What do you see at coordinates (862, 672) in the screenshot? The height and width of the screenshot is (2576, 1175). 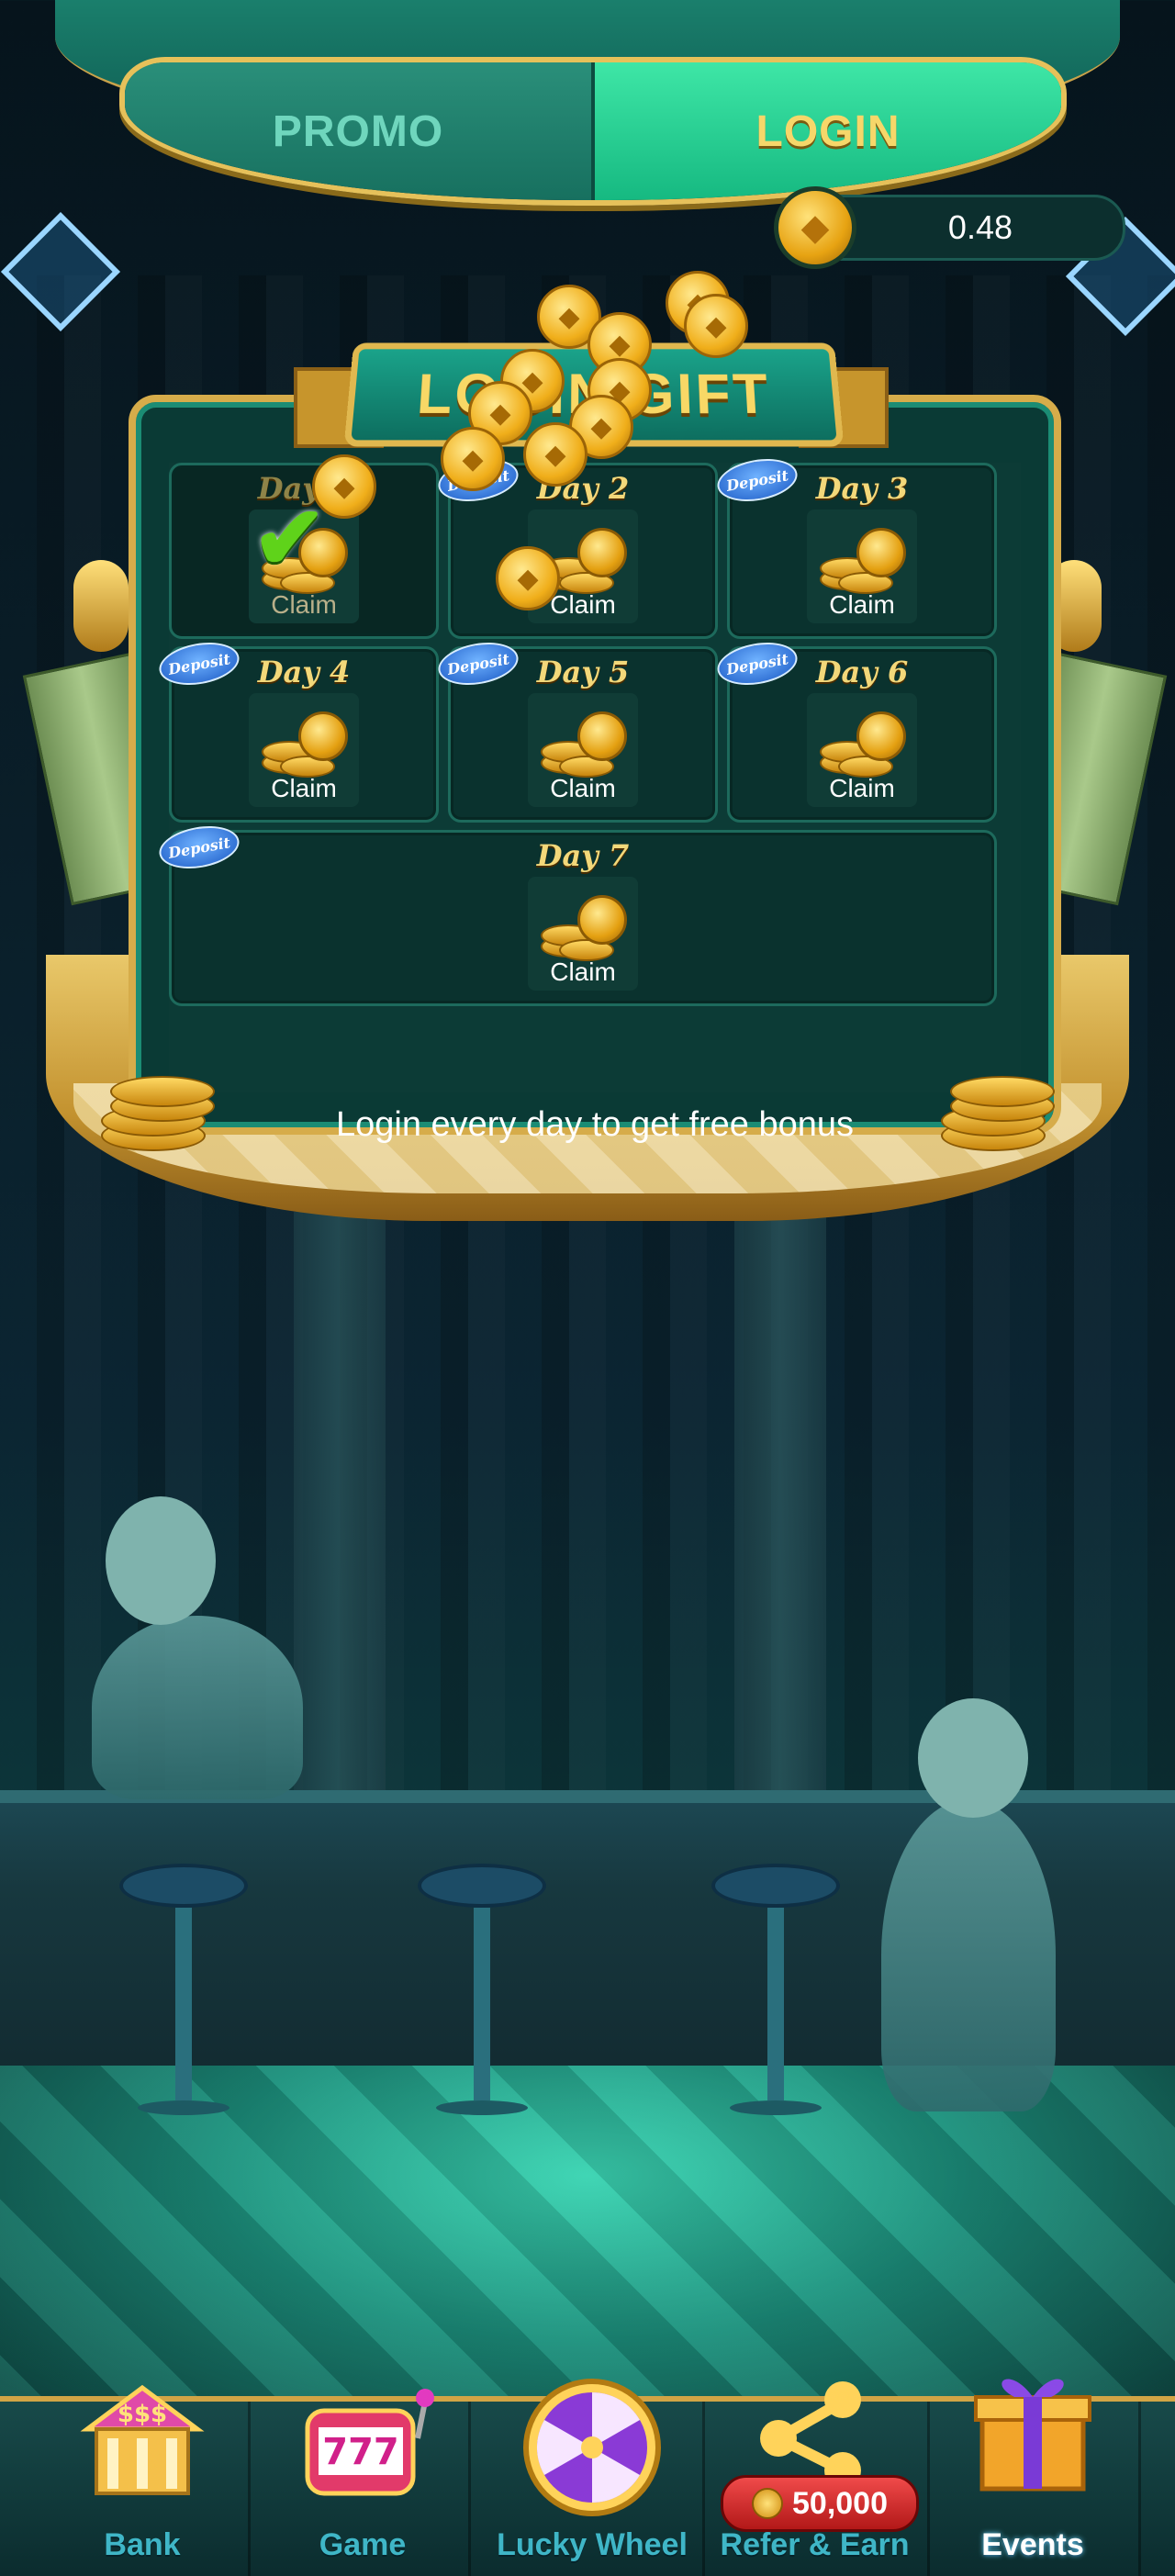 I see `day-label: Day 6` at bounding box center [862, 672].